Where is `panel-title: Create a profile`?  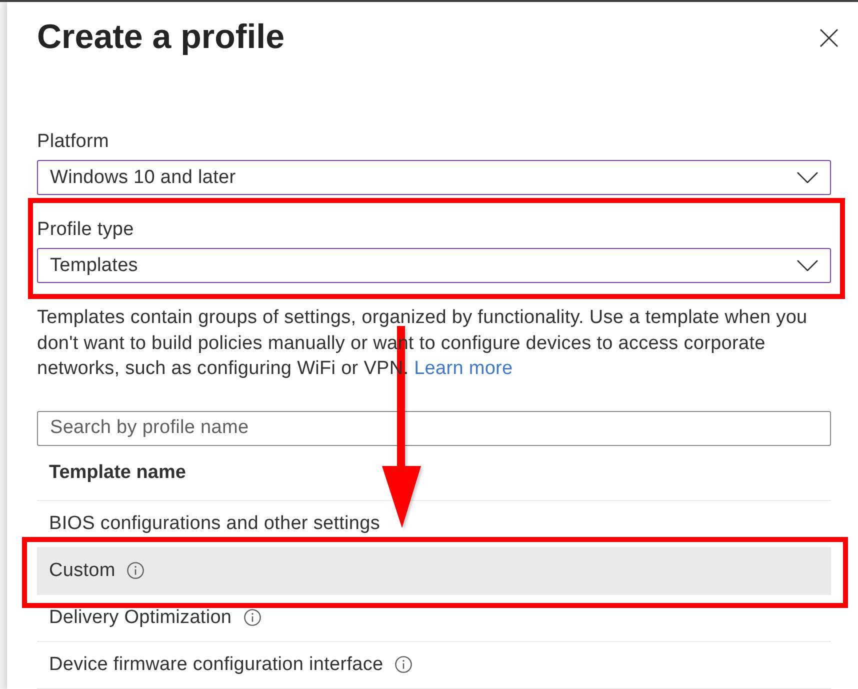 panel-title: Create a profile is located at coordinates (161, 37).